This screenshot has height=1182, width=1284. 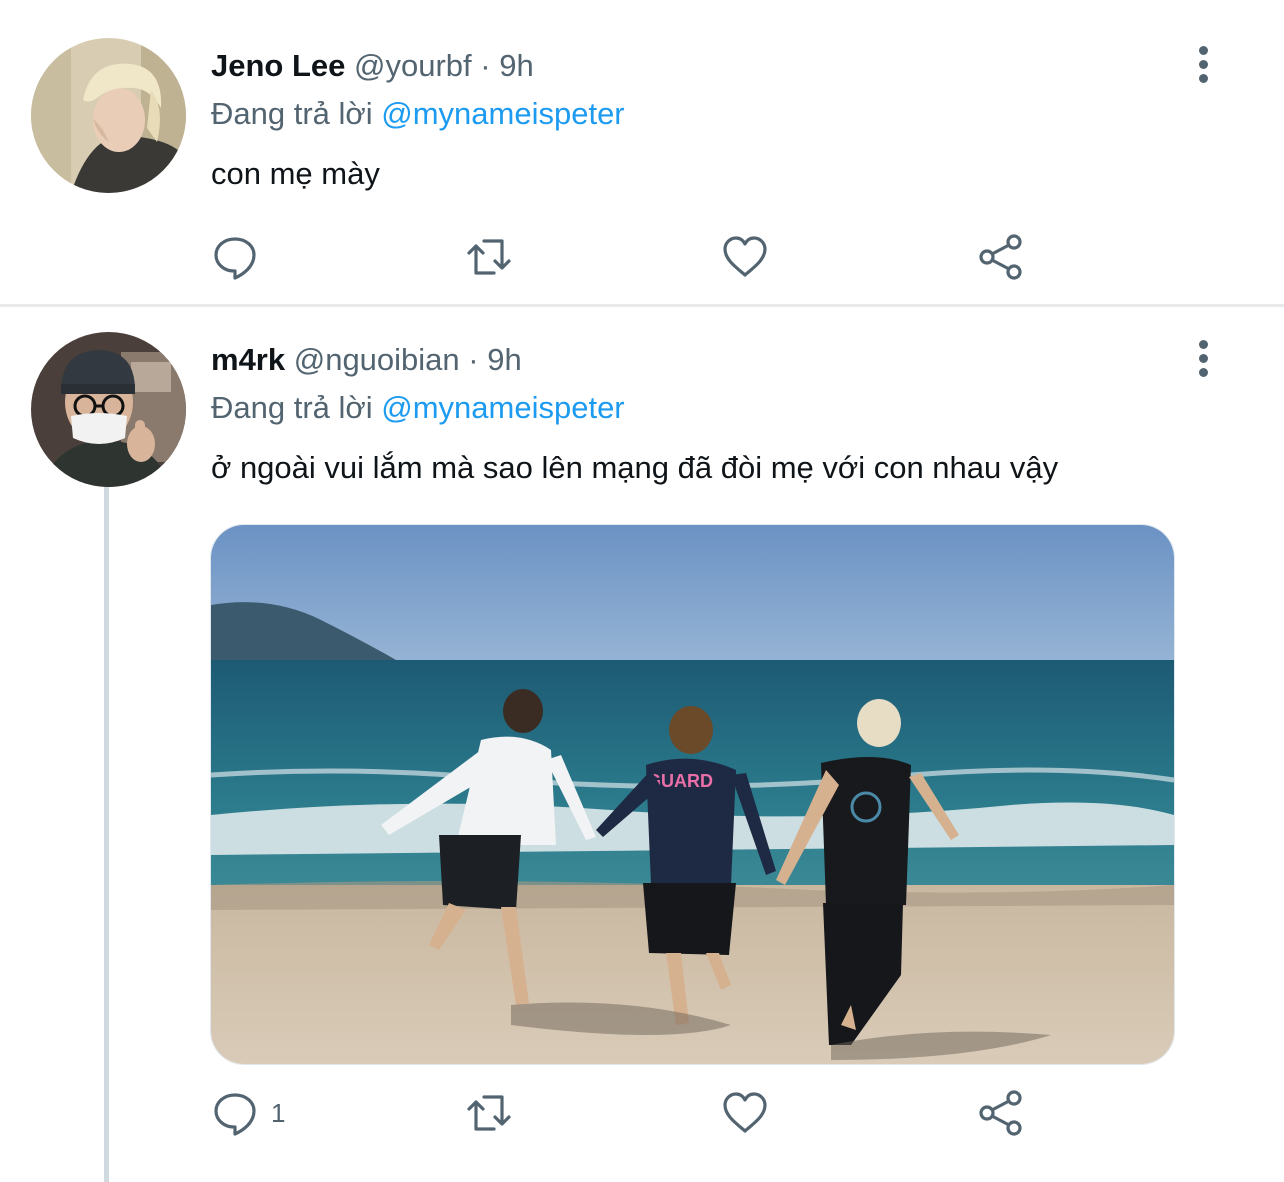 I want to click on reply-button: 1, so click(x=248, y=1113).